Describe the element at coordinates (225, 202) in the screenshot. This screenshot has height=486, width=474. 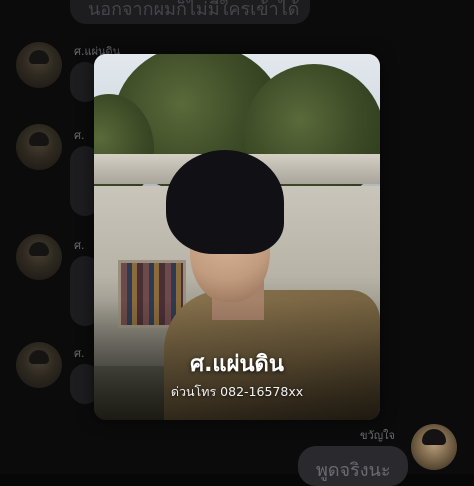
I see `photo-person-hair` at that location.